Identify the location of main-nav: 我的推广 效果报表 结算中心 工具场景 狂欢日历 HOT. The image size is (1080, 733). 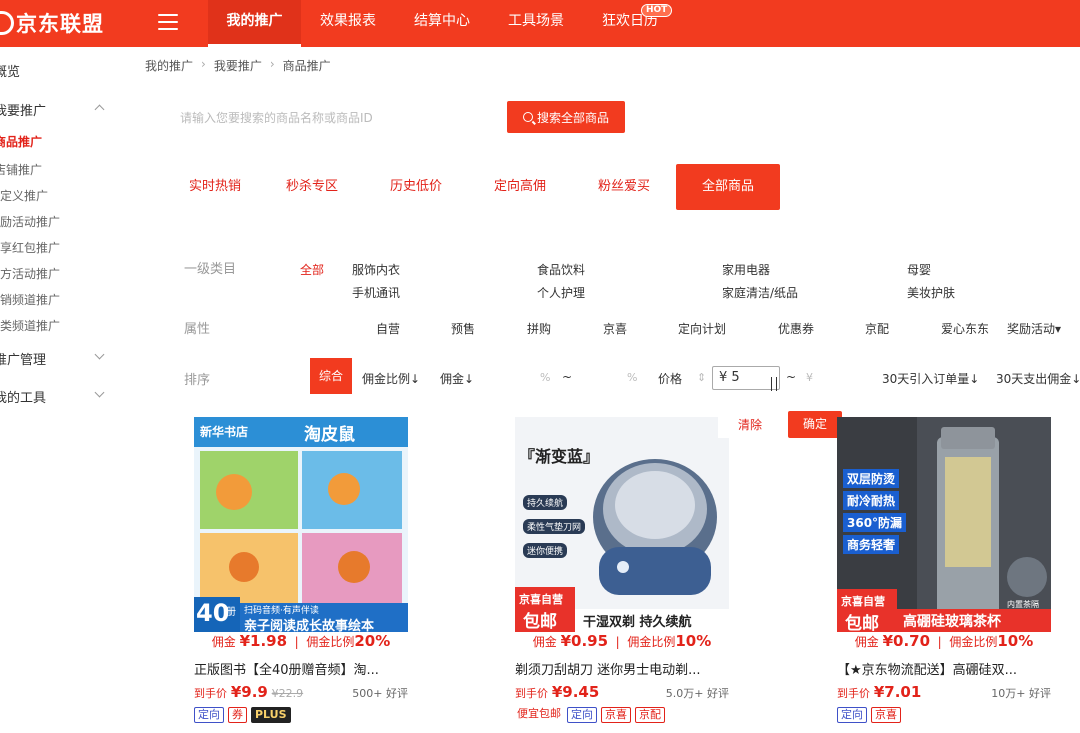
(442, 23).